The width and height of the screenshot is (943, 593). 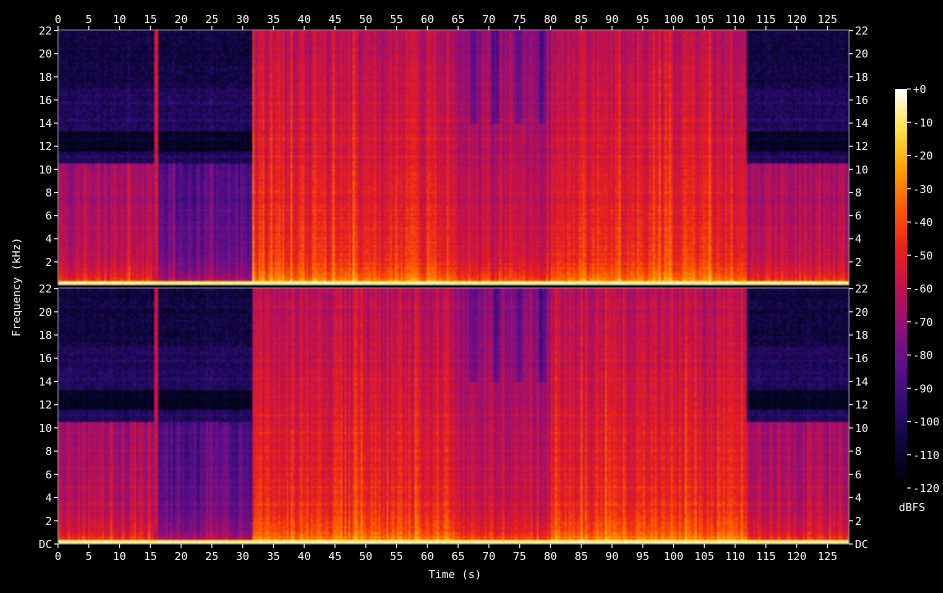 What do you see at coordinates (488, 556) in the screenshot?
I see `x-tick-label: 70` at bounding box center [488, 556].